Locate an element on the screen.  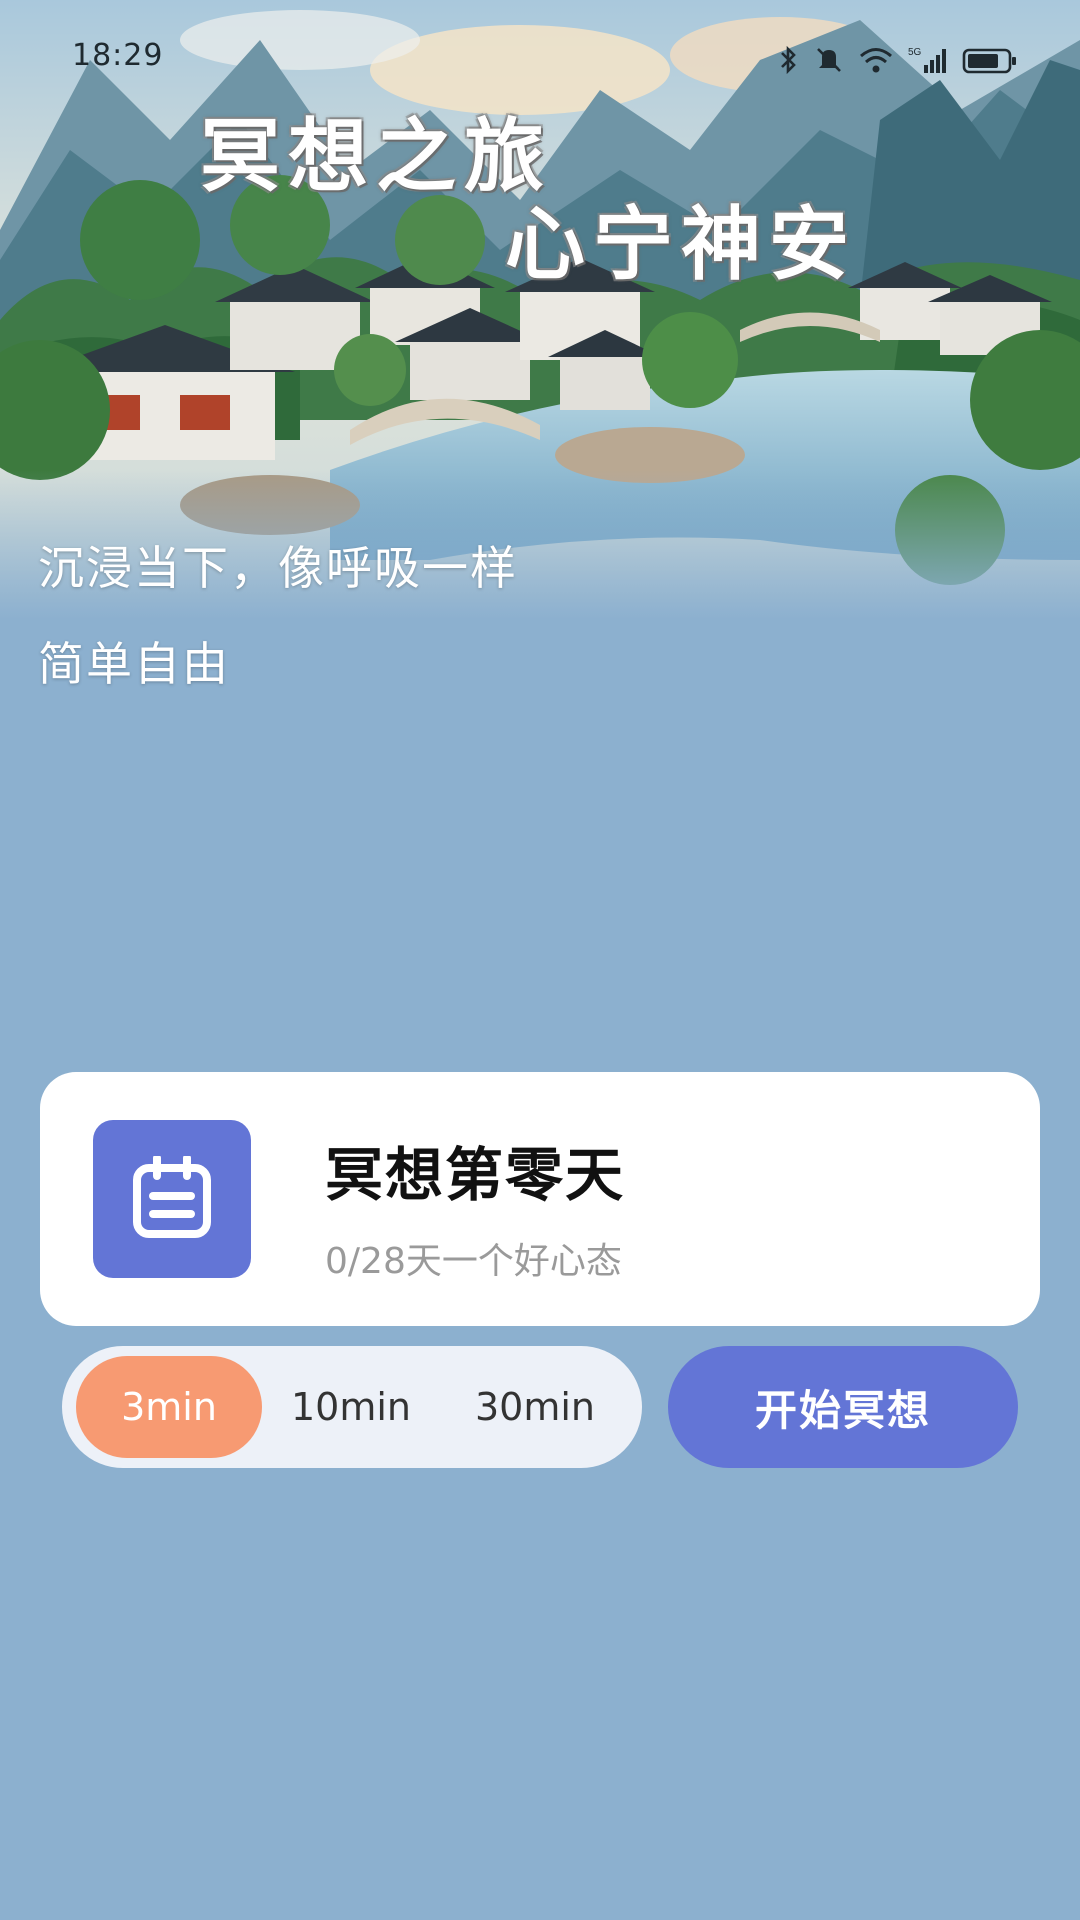
duration-option-30min: 30min is located at coordinates (535, 1407).